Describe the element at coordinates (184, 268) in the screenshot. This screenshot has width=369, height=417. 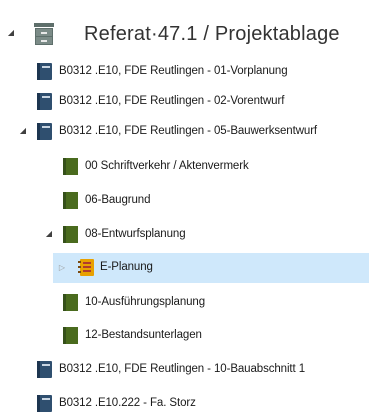
I see `tree-item-e-planung: ▷ E-Planung` at that location.